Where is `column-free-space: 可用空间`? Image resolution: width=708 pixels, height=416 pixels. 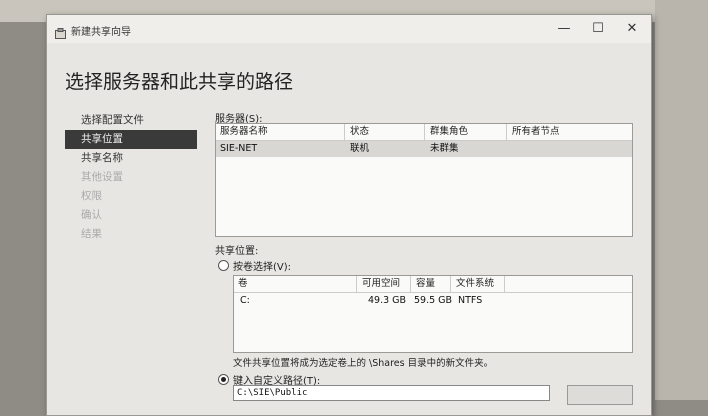
column-free-space: 可用空间 is located at coordinates (384, 284).